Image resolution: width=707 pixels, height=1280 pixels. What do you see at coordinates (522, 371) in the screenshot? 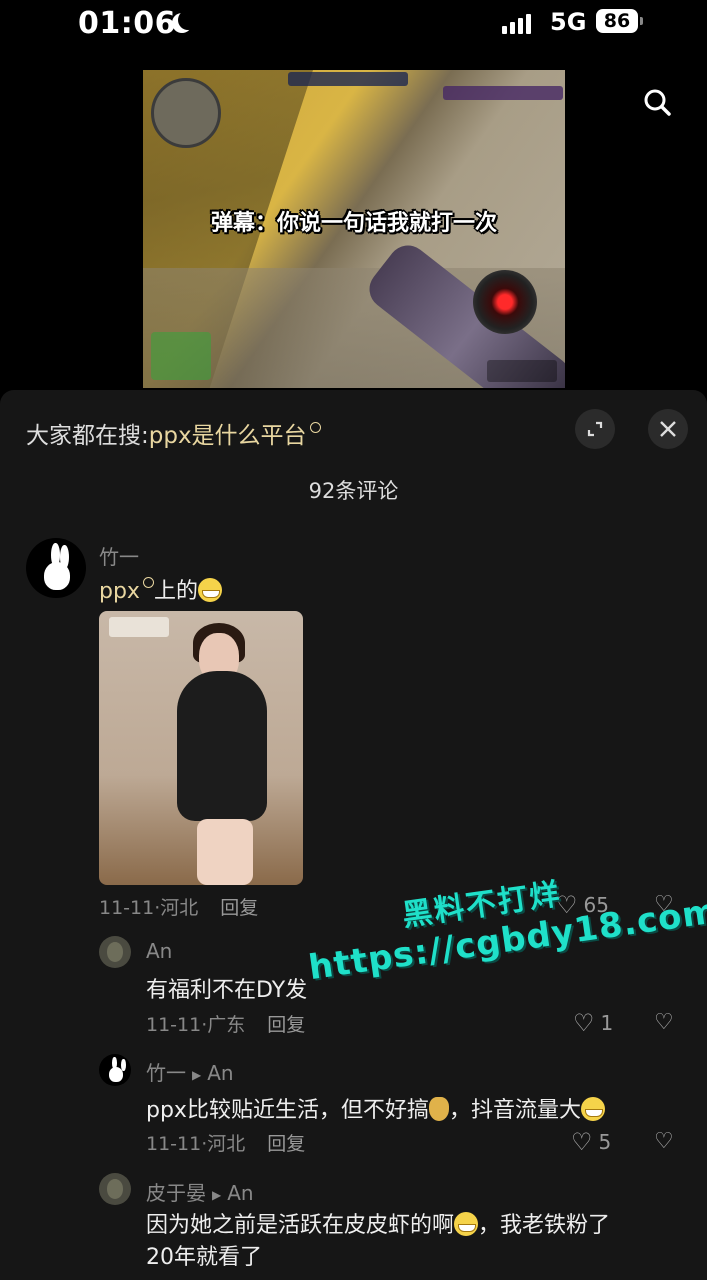
I see `game-ammo-hud` at bounding box center [522, 371].